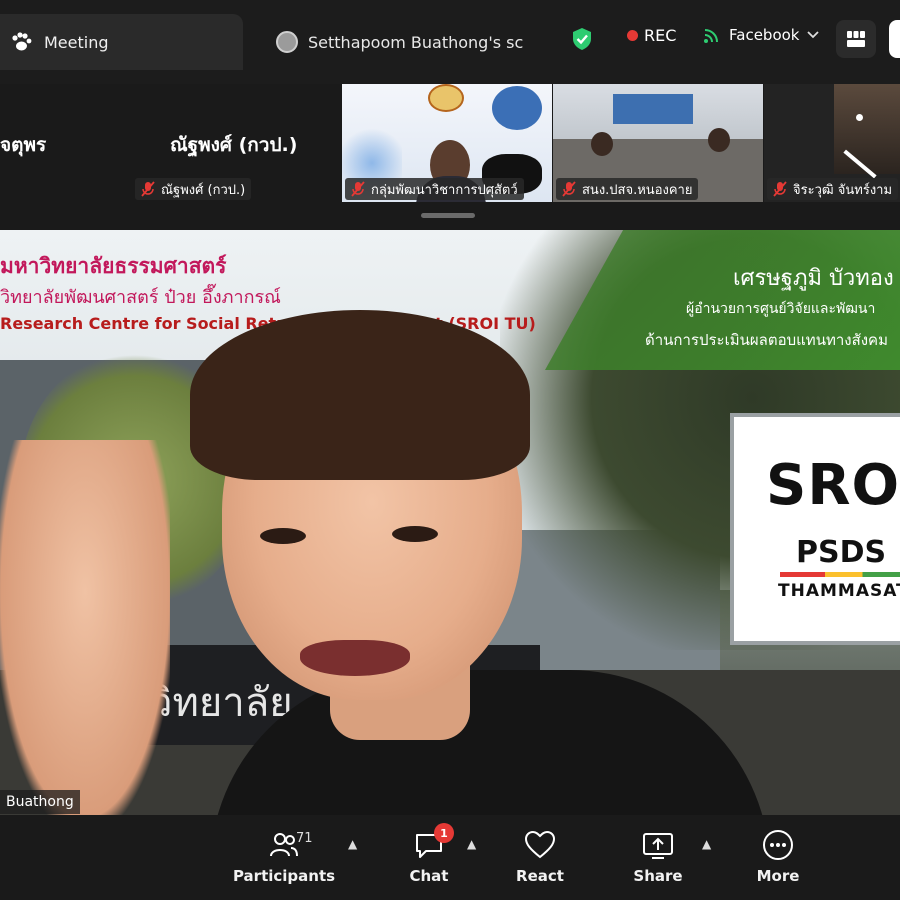  What do you see at coordinates (85, 627) in the screenshot?
I see `speaker-hand` at bounding box center [85, 627].